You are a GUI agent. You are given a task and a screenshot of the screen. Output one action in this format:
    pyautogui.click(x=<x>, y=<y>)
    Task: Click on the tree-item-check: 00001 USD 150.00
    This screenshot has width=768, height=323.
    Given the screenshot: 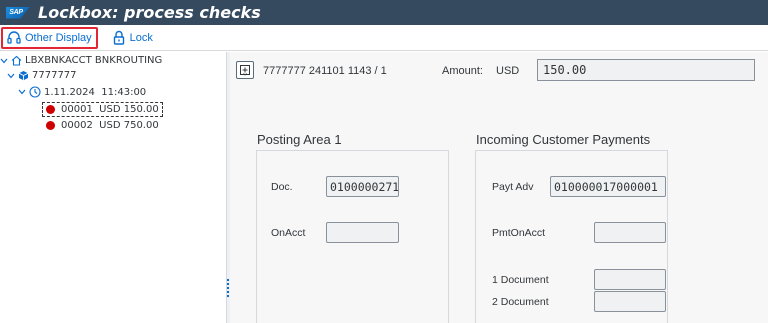 What is the action you would take?
    pyautogui.click(x=102, y=109)
    